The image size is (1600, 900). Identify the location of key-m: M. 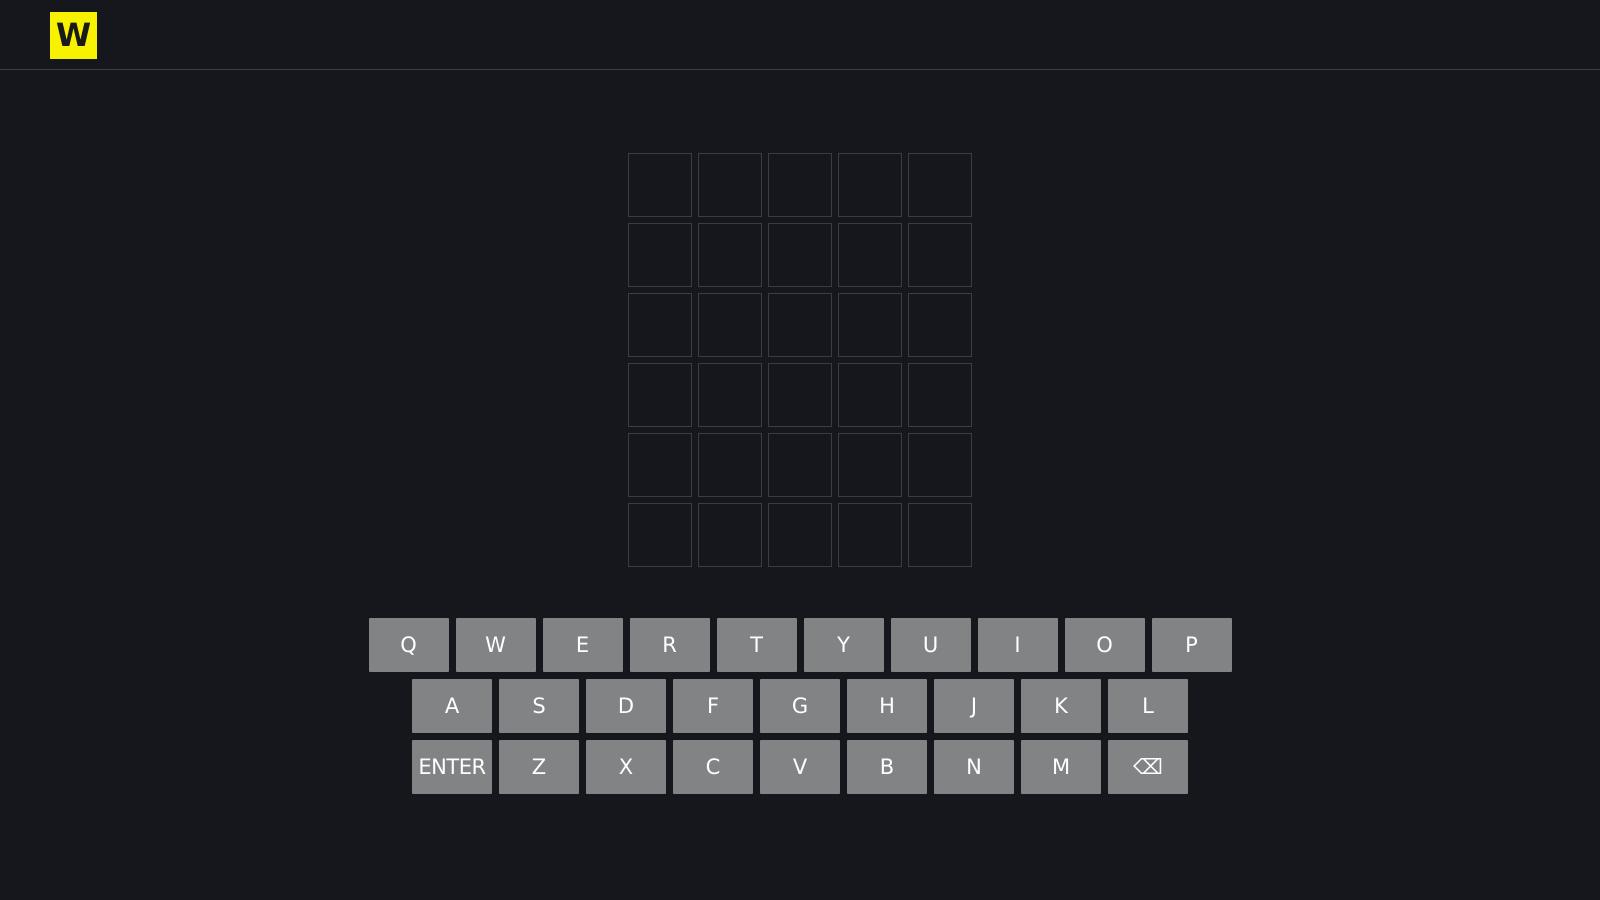
(1061, 767).